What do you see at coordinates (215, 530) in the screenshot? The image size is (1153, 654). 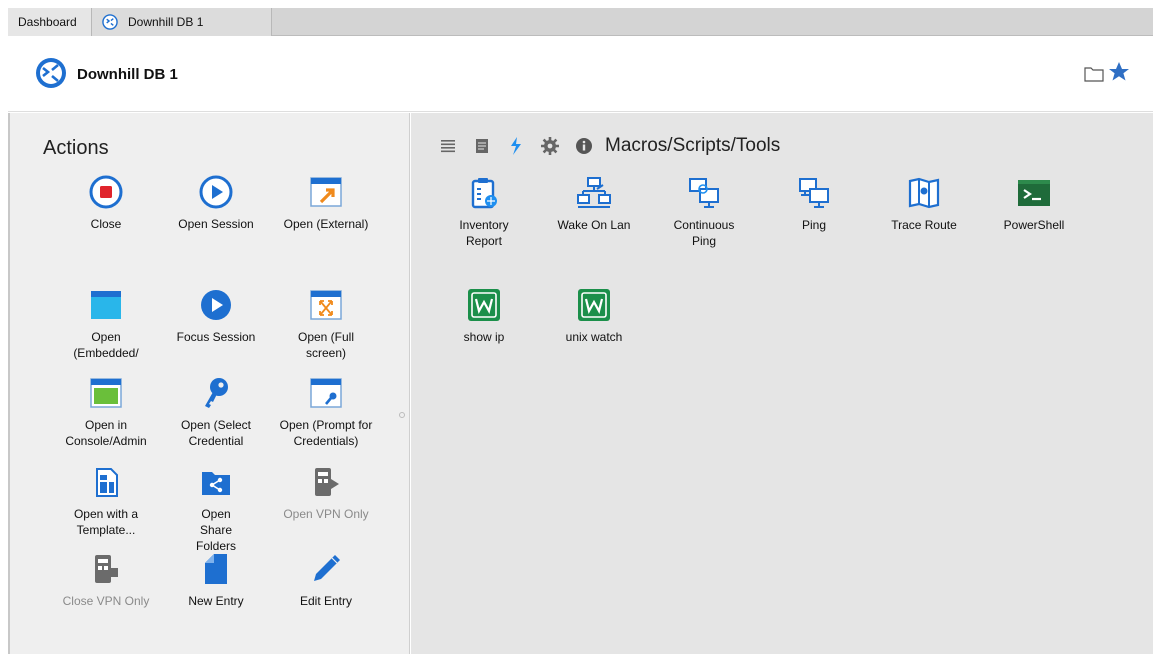 I see `tile-label: Open Share Folders` at bounding box center [215, 530].